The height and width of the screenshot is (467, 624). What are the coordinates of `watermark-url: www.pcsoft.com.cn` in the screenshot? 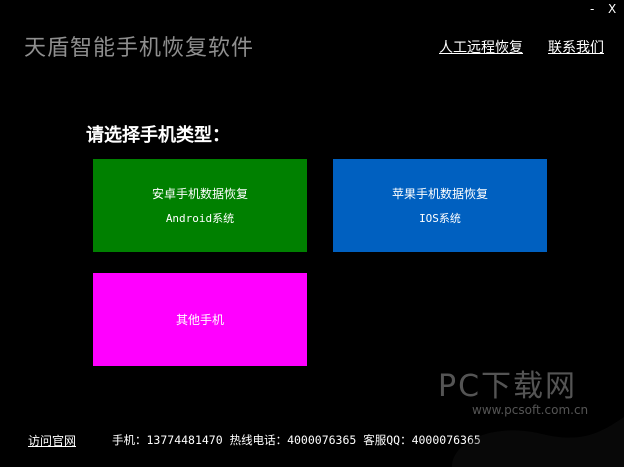 It's located at (530, 410).